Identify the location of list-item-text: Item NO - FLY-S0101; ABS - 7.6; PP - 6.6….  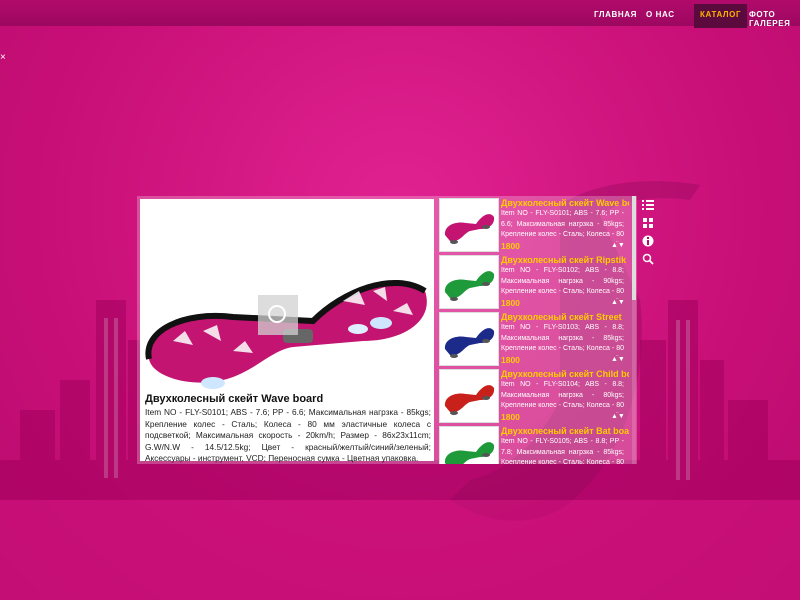
(562, 226).